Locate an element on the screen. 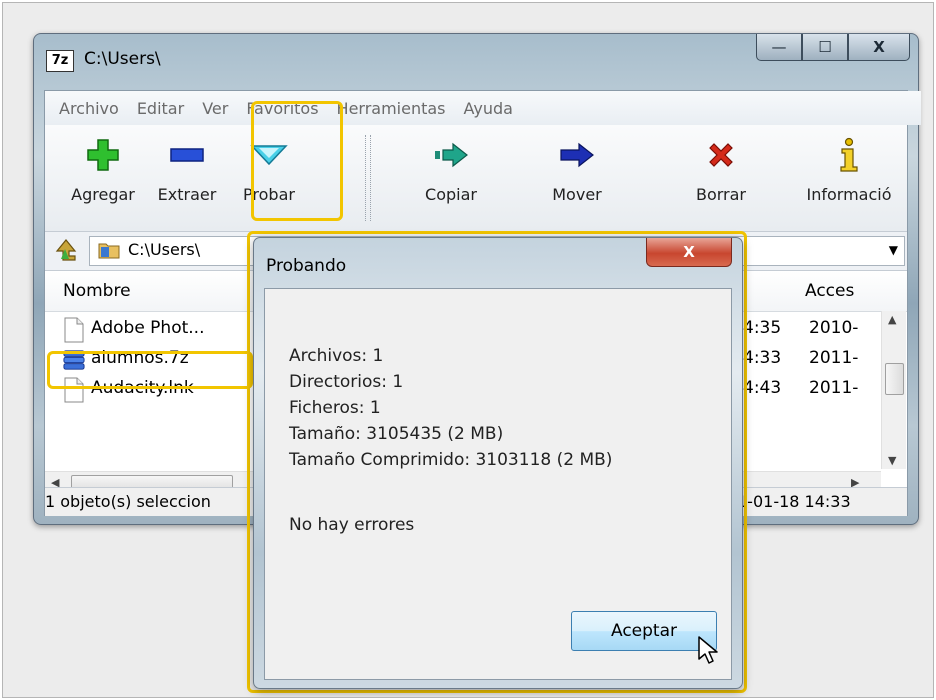  minimize-icon: — is located at coordinates (779, 47).